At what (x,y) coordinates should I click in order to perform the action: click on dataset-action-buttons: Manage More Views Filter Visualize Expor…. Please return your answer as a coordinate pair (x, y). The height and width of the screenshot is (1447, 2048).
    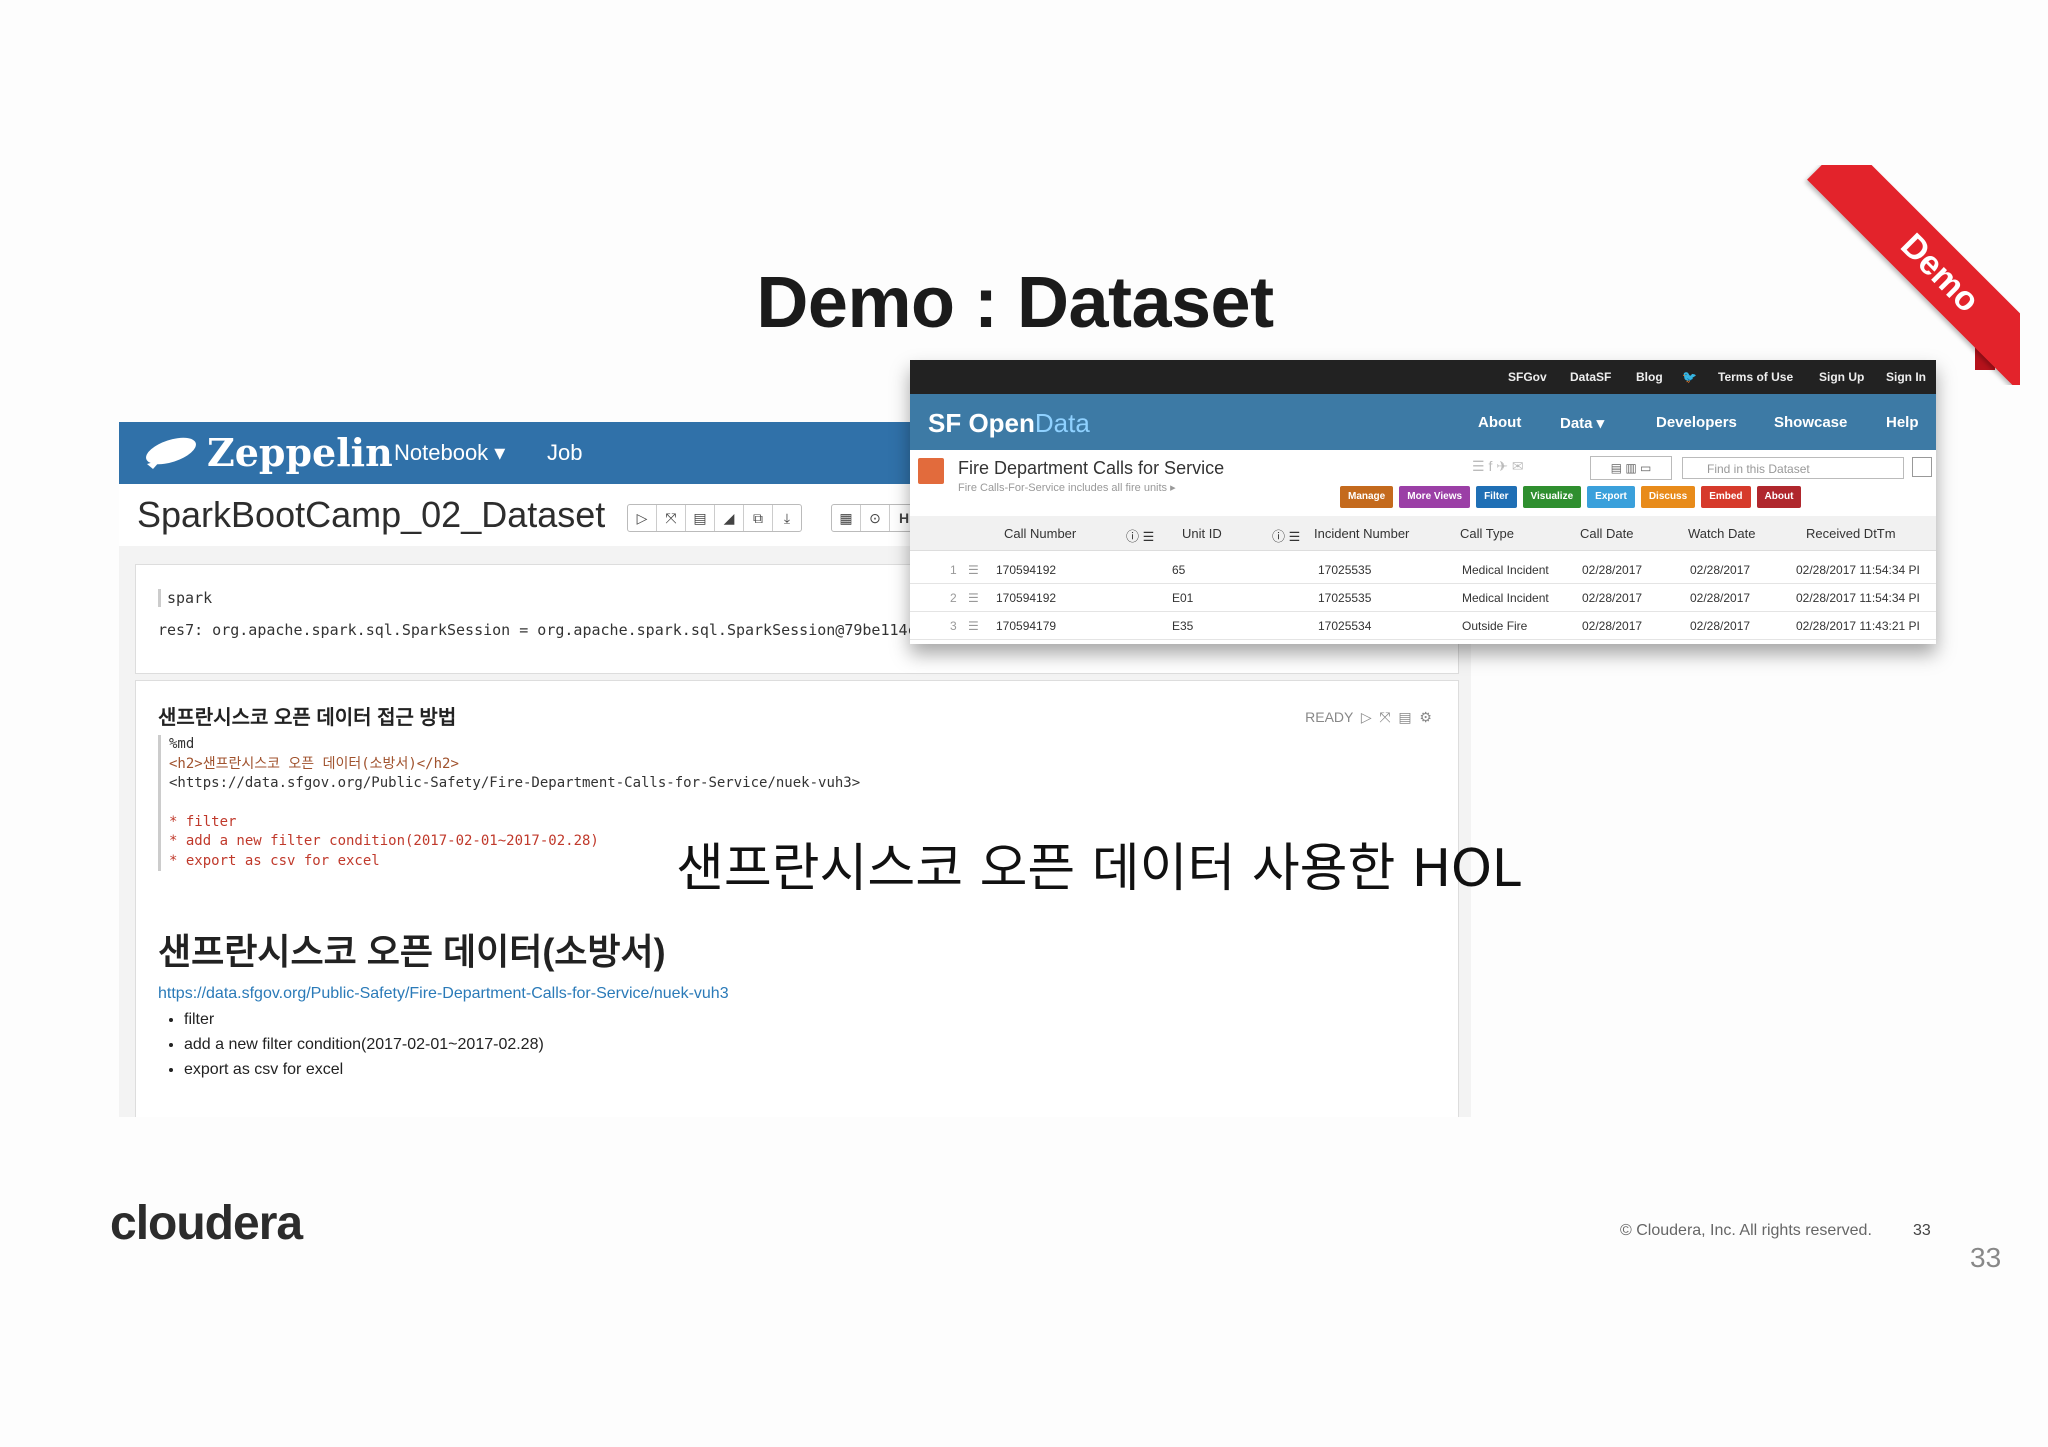
    Looking at the image, I should click on (1571, 497).